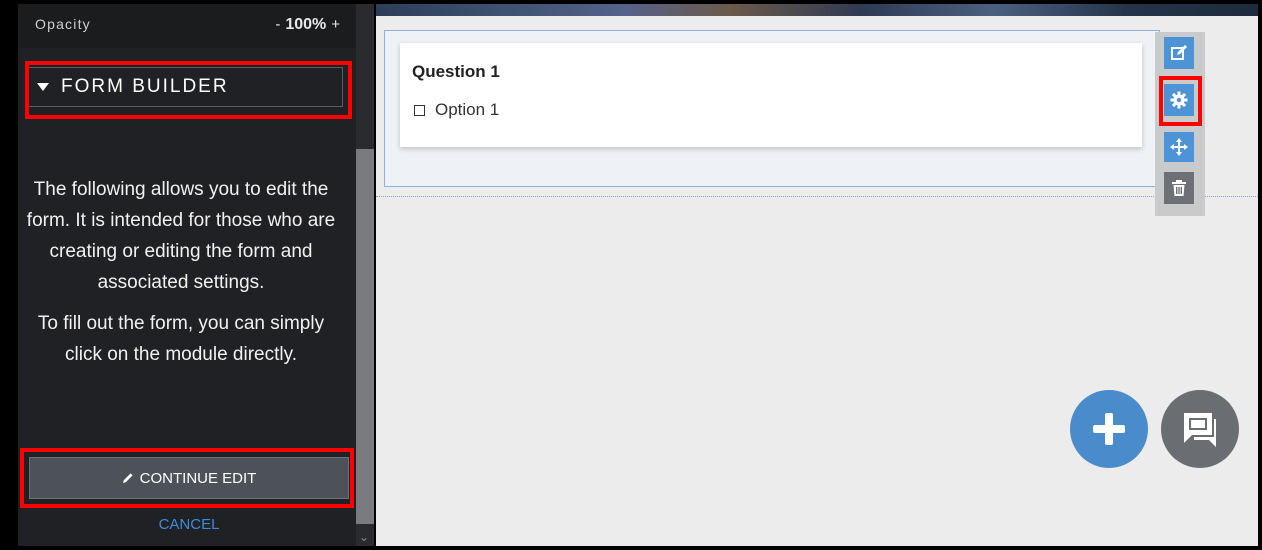 This screenshot has width=1262, height=550. I want to click on opacity-increase-button: +, so click(335, 24).